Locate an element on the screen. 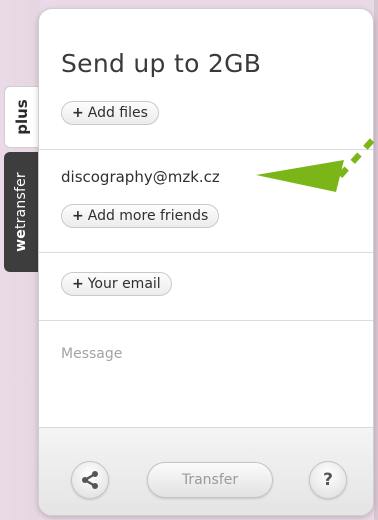 The width and height of the screenshot is (378, 520). add-files-label: Add files is located at coordinates (117, 113).